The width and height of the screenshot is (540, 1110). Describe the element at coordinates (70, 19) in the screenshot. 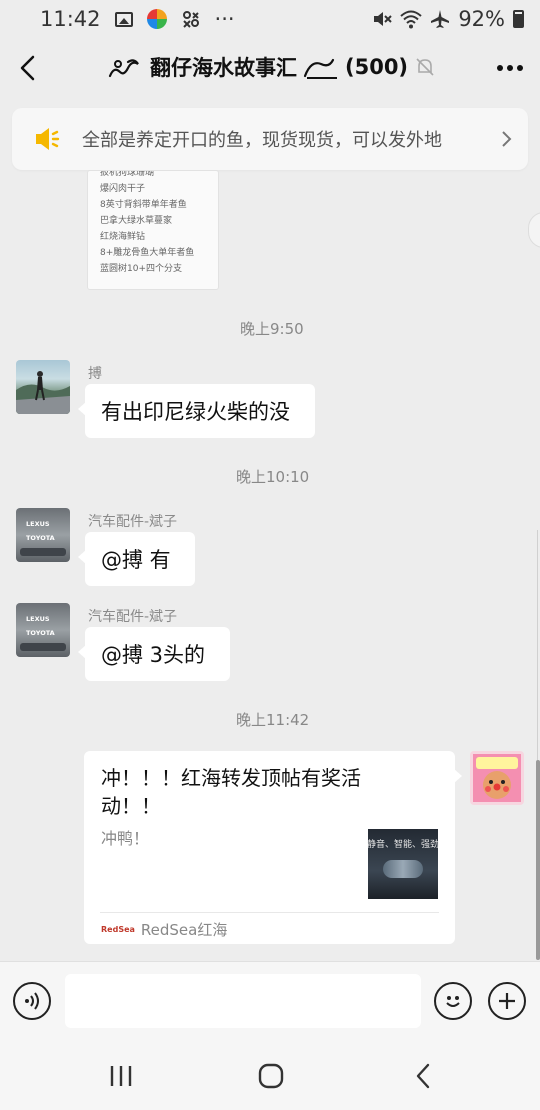

I see `status-time: 11:42` at that location.